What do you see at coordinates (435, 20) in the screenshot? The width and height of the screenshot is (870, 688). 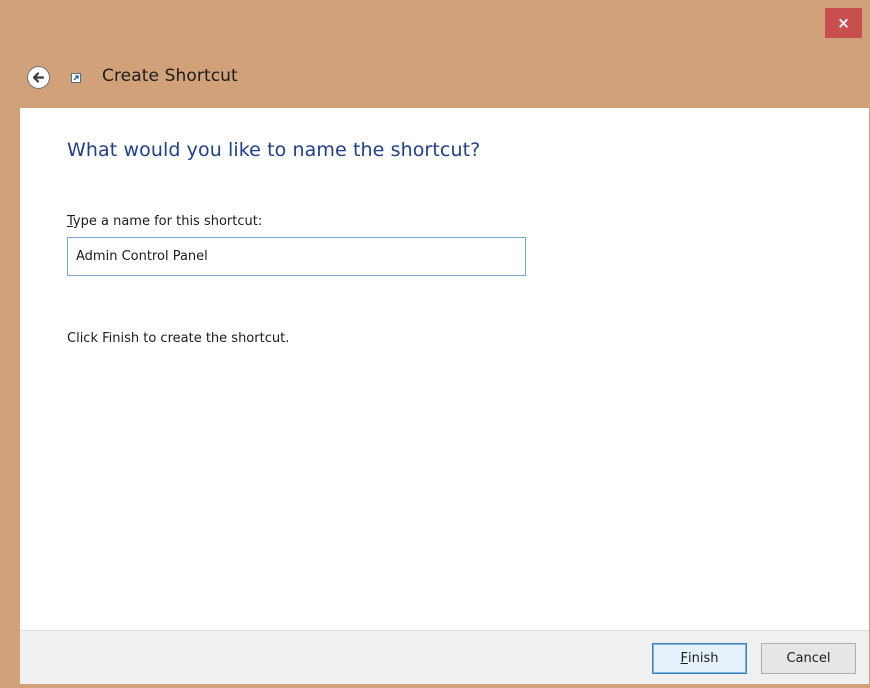 I see `title-bar: ×` at bounding box center [435, 20].